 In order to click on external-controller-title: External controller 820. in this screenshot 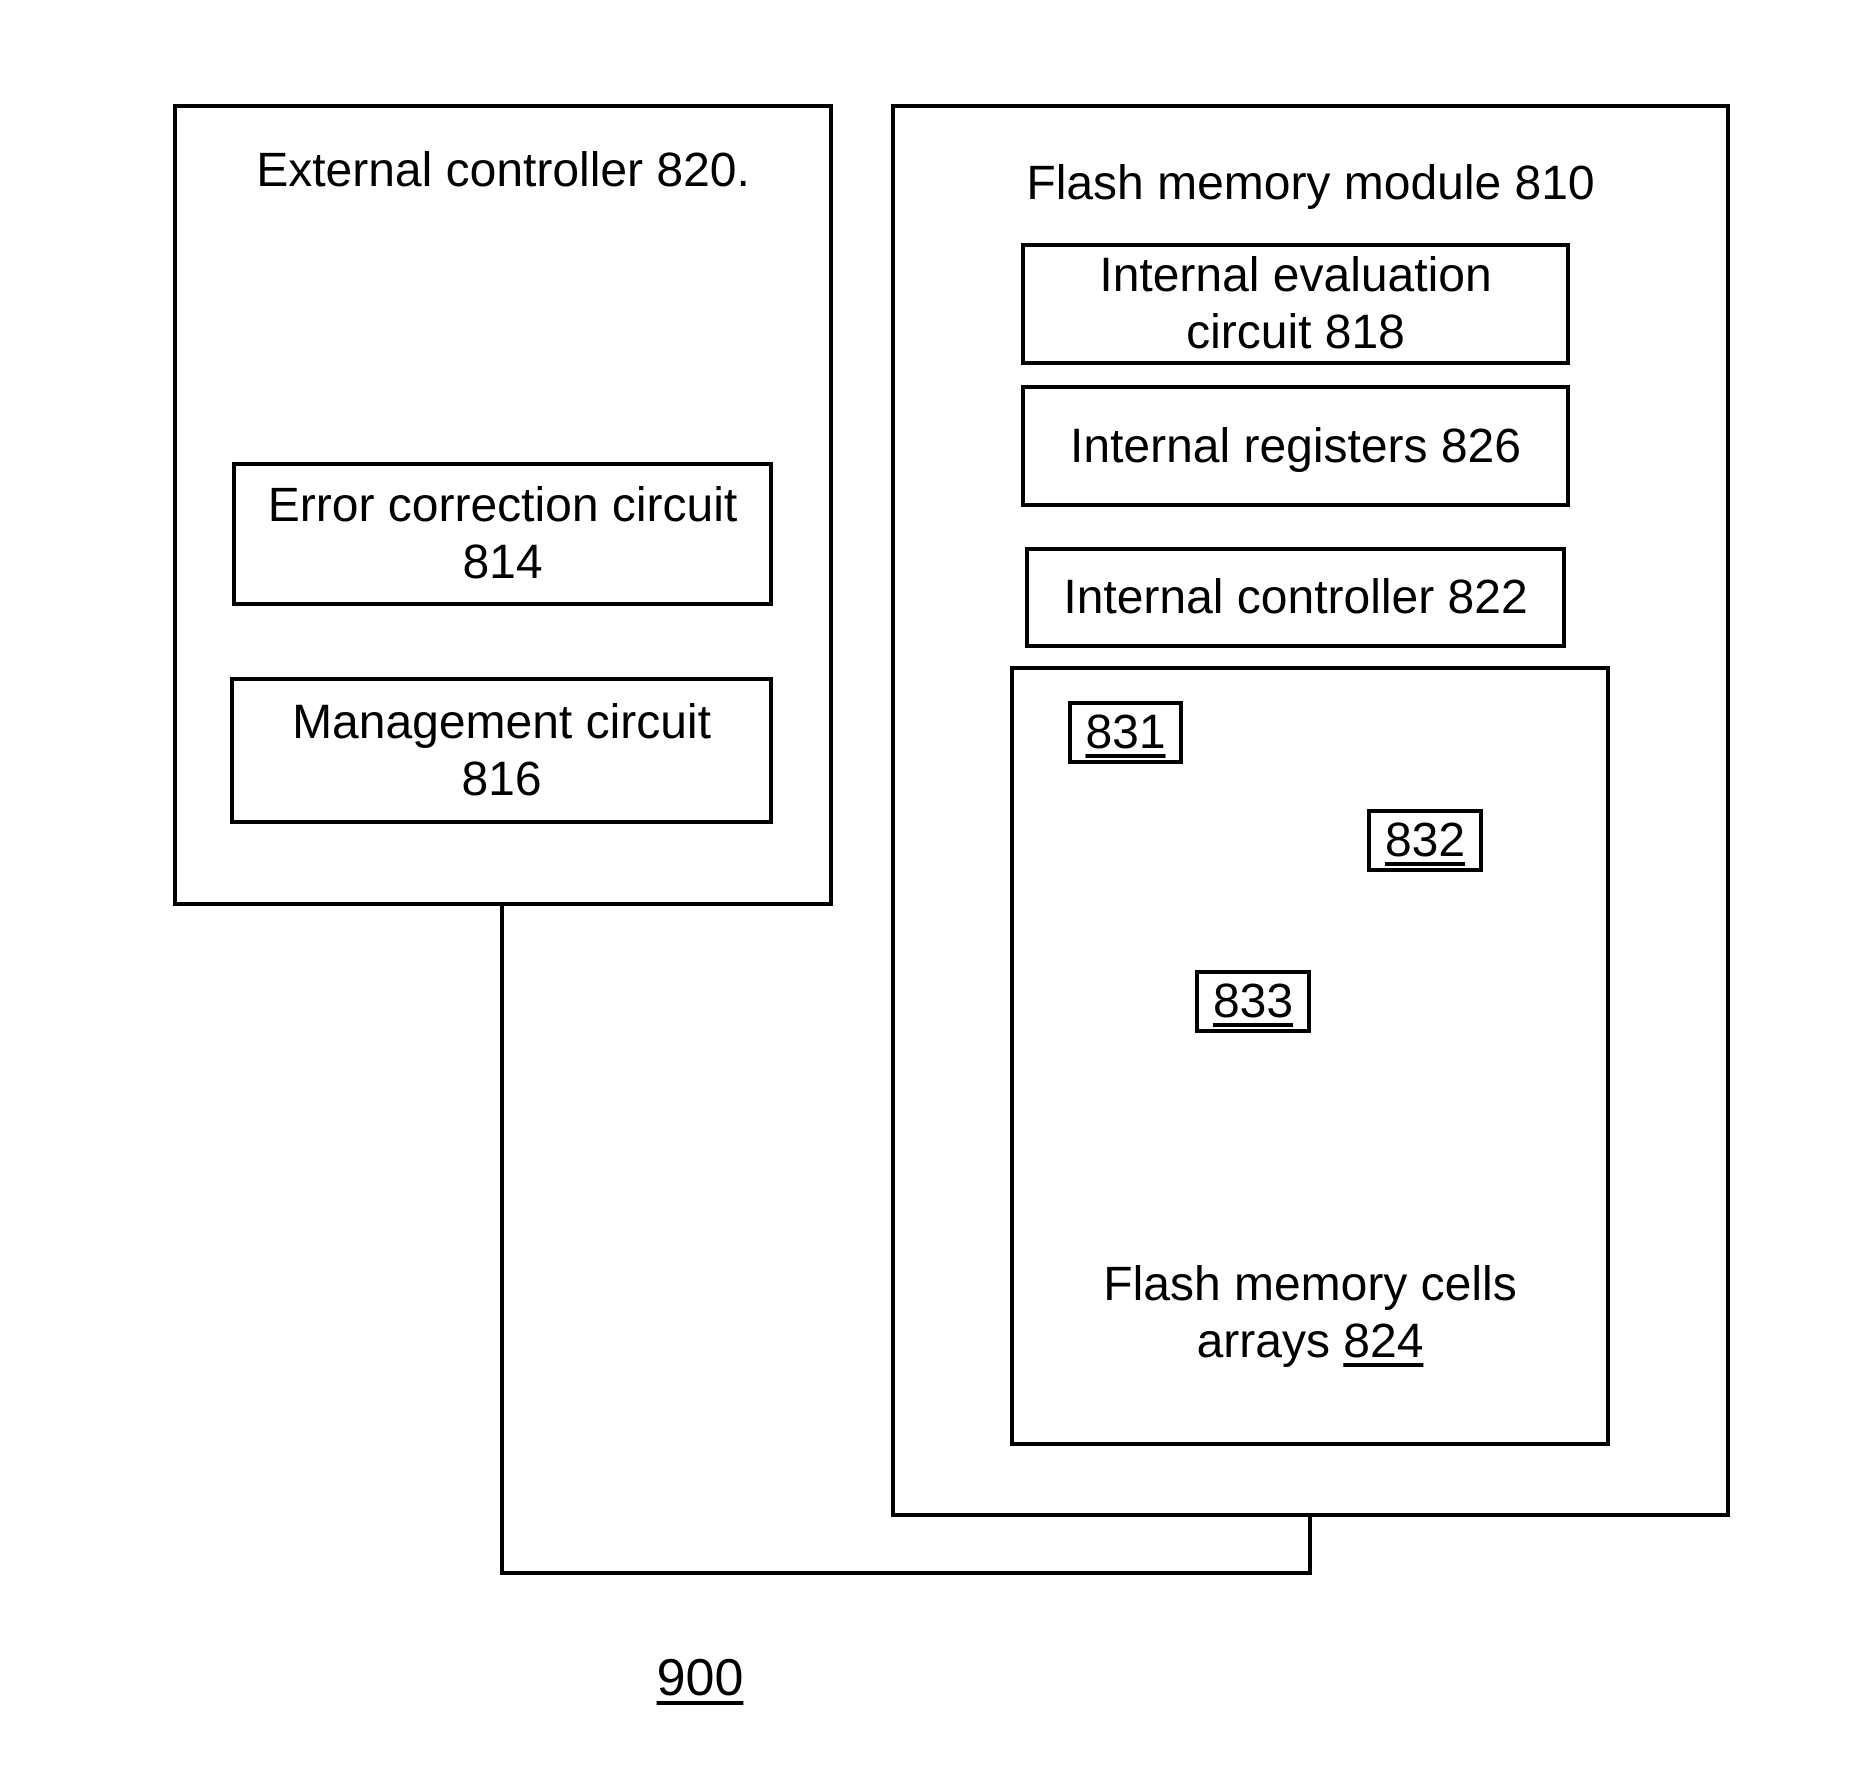, I will do `click(503, 170)`.